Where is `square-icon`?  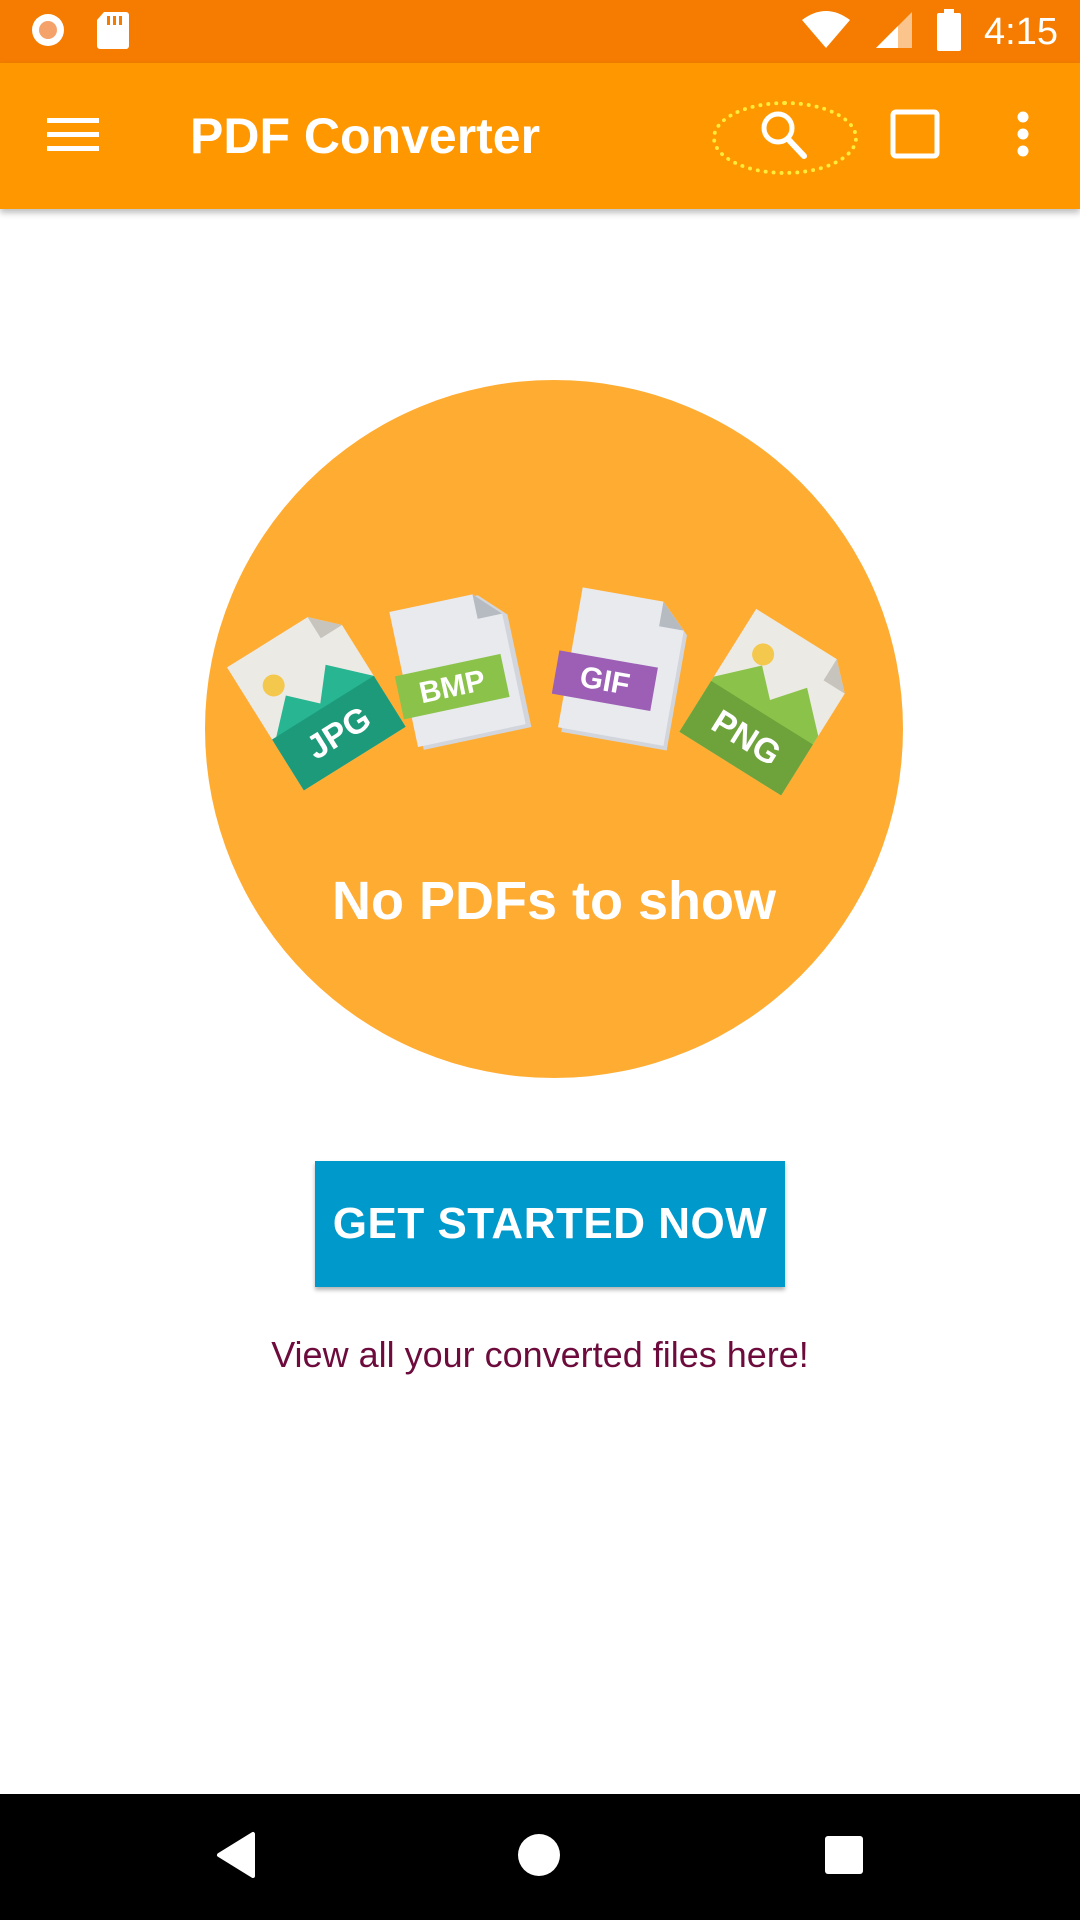
square-icon is located at coordinates (915, 136).